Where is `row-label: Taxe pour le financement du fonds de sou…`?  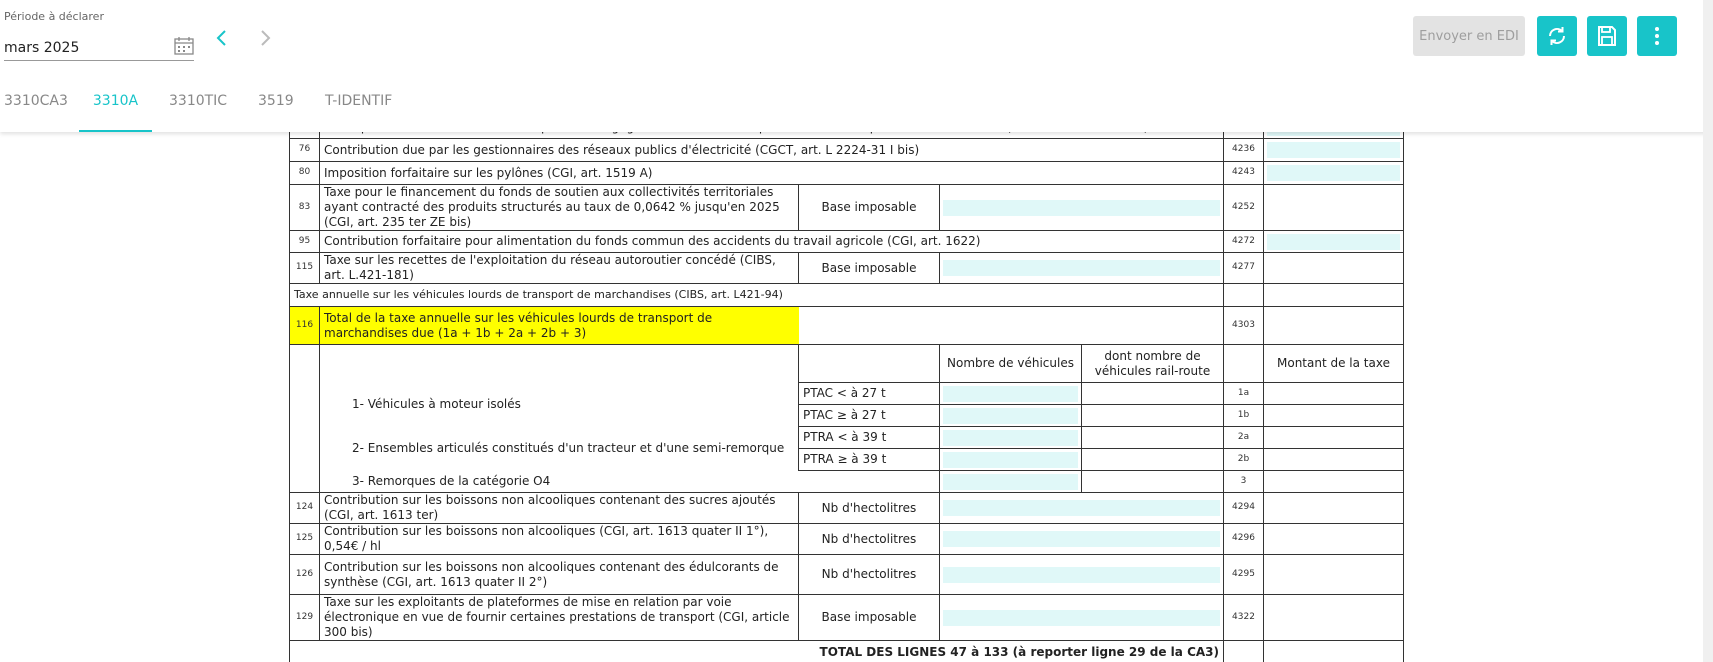 row-label: Taxe pour le financement du fonds de sou… is located at coordinates (559, 207).